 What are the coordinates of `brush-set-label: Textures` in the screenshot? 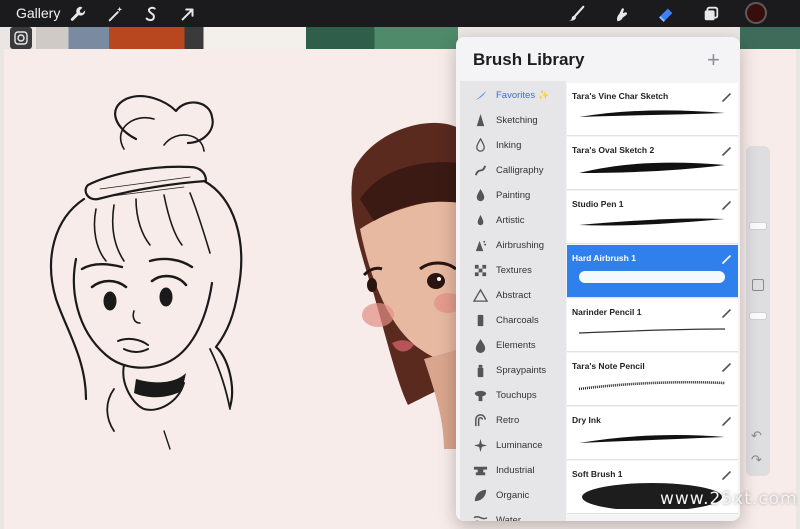 It's located at (514, 270).